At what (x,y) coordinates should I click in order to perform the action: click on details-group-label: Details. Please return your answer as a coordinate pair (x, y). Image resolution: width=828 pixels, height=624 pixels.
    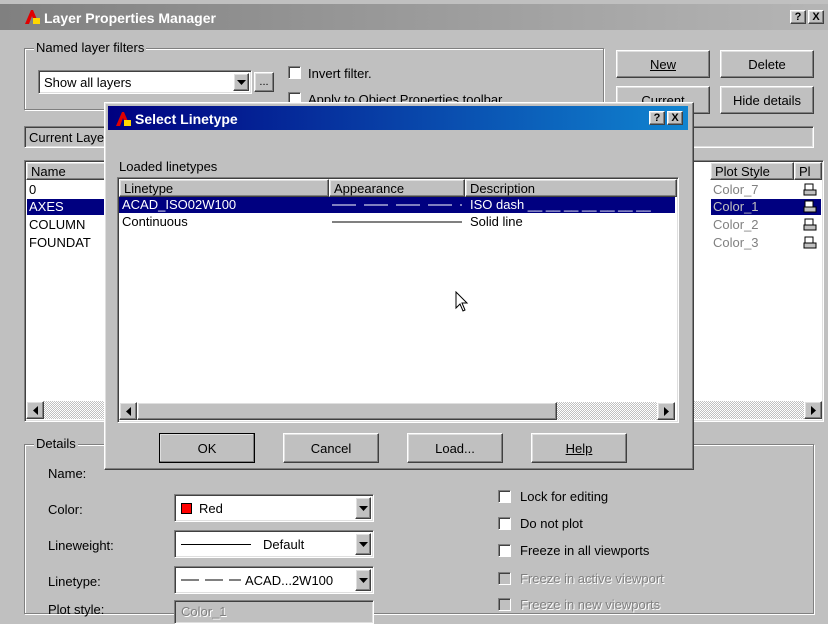
    Looking at the image, I should click on (56, 443).